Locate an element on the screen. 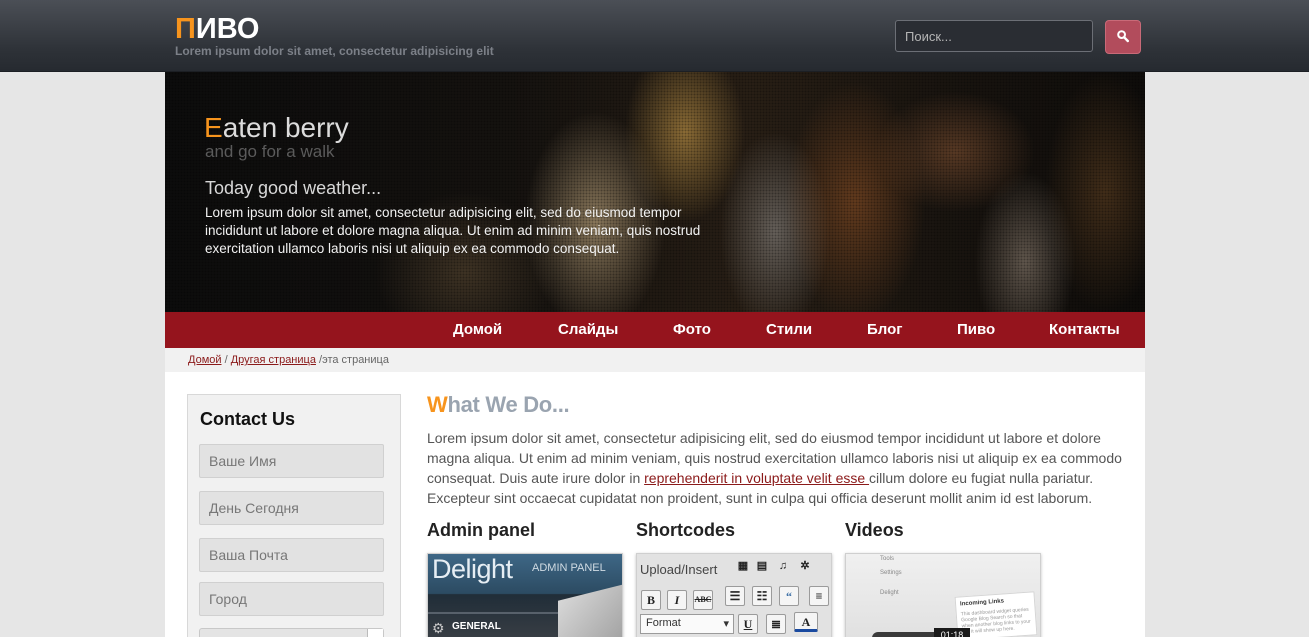 Image resolution: width=1309 pixels, height=637 pixels. name-field is located at coordinates (291, 461).